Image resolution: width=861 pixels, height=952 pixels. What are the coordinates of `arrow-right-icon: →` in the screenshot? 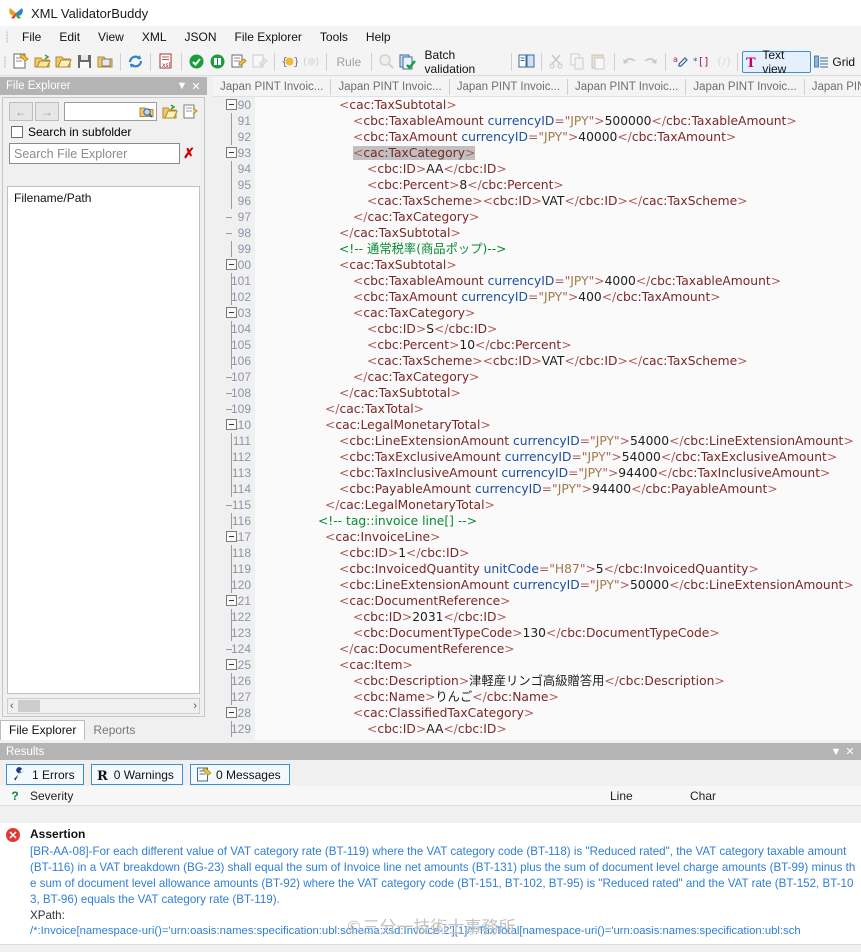 It's located at (47, 111).